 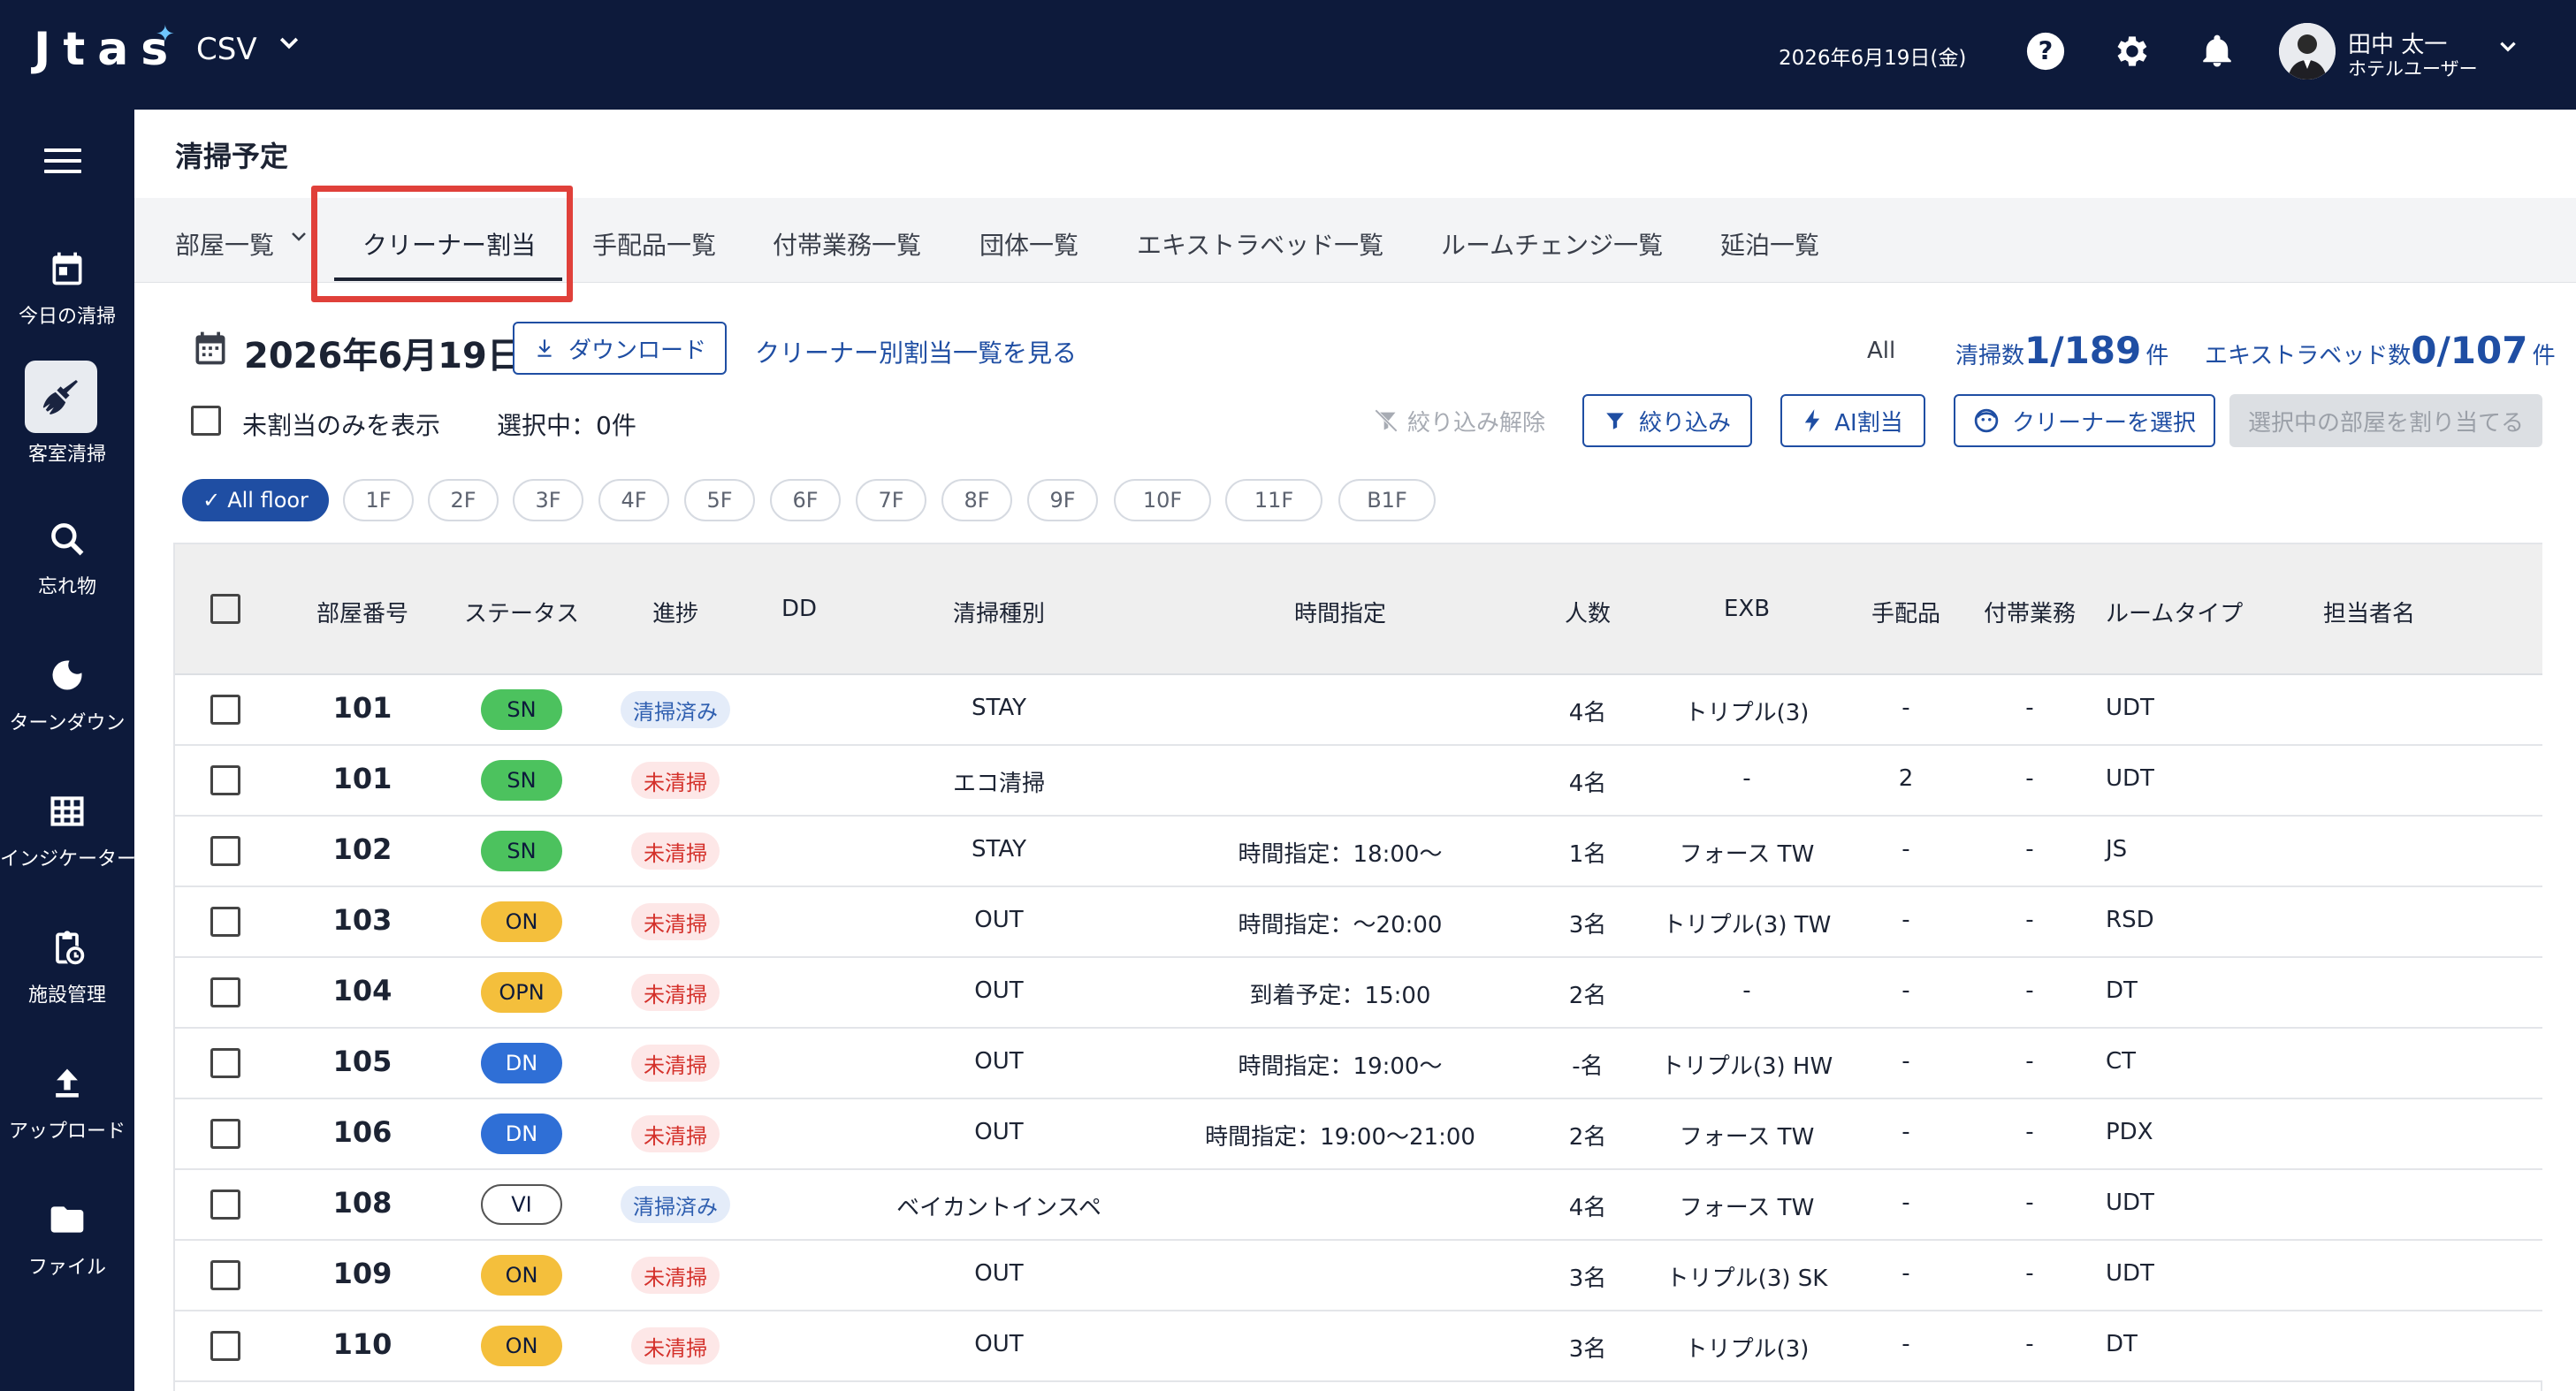 I want to click on cleaning-type: エコ清掃, so click(x=999, y=784).